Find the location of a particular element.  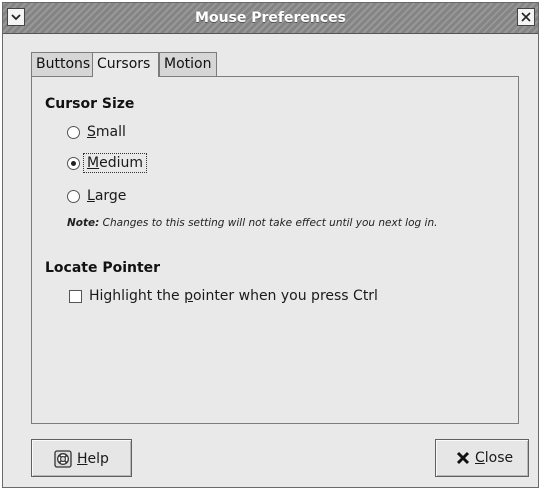

tab-buttons-label: Buttons is located at coordinates (63, 64).